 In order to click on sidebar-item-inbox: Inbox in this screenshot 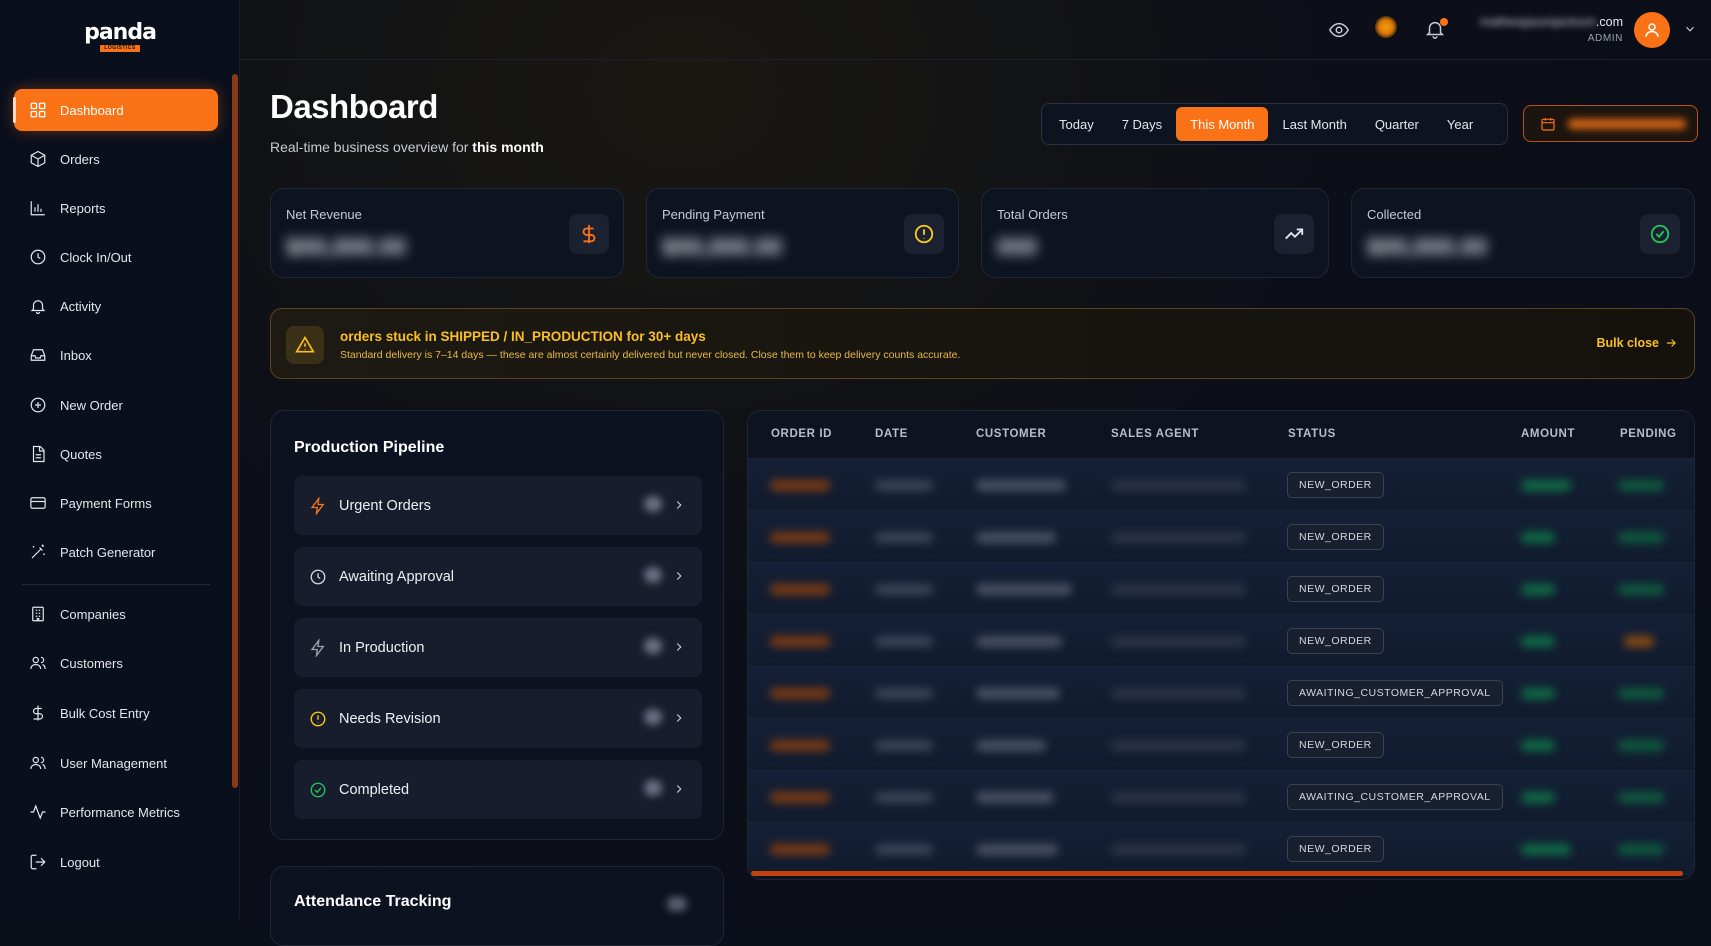, I will do `click(116, 355)`.